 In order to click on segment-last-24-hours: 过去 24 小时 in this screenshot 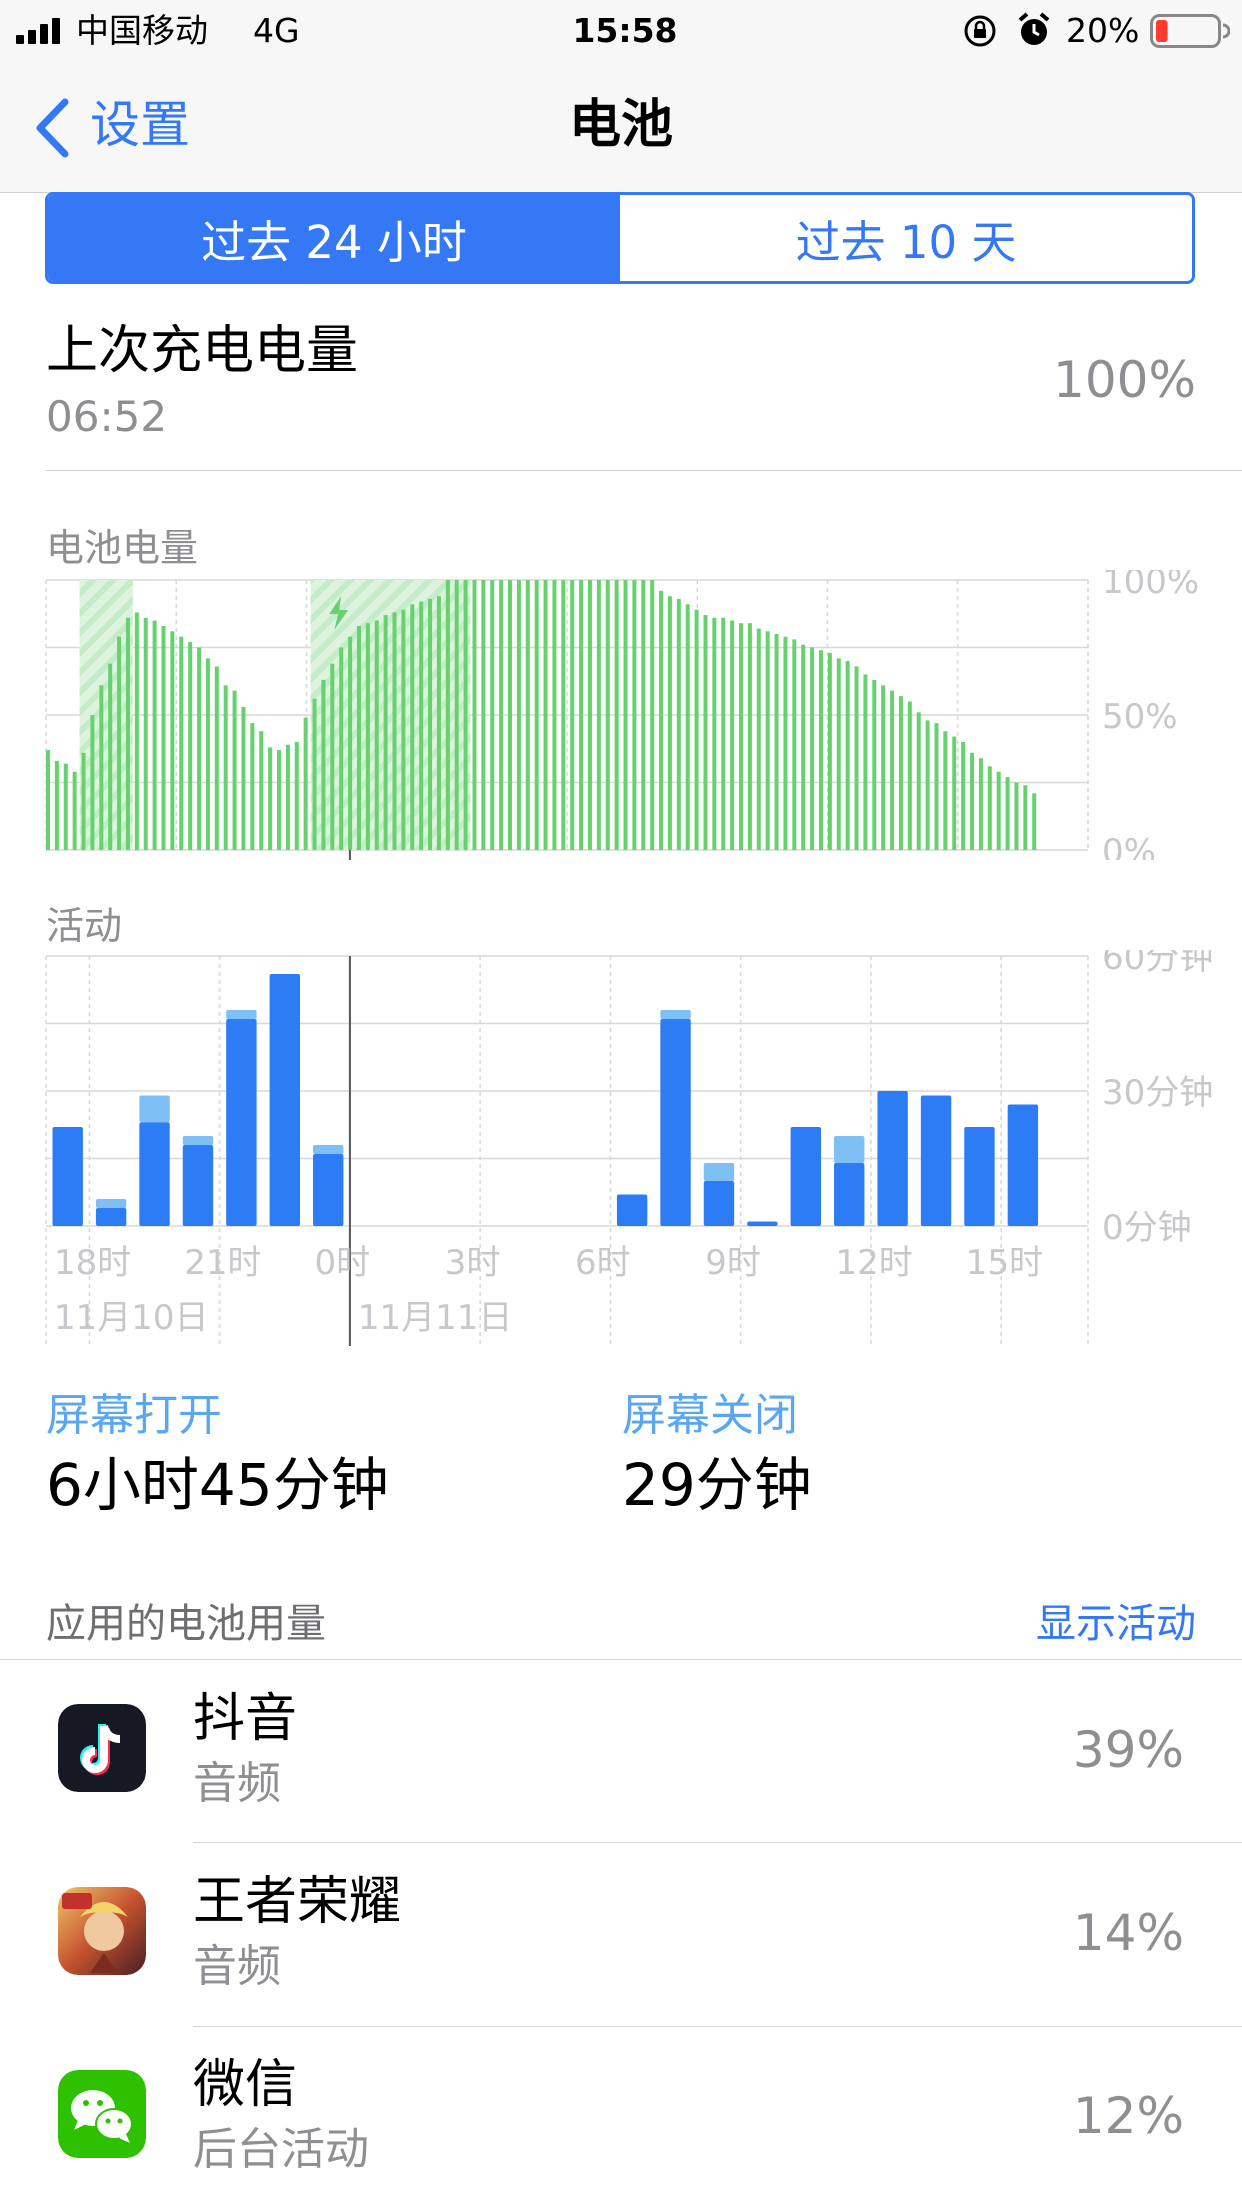, I will do `click(334, 238)`.